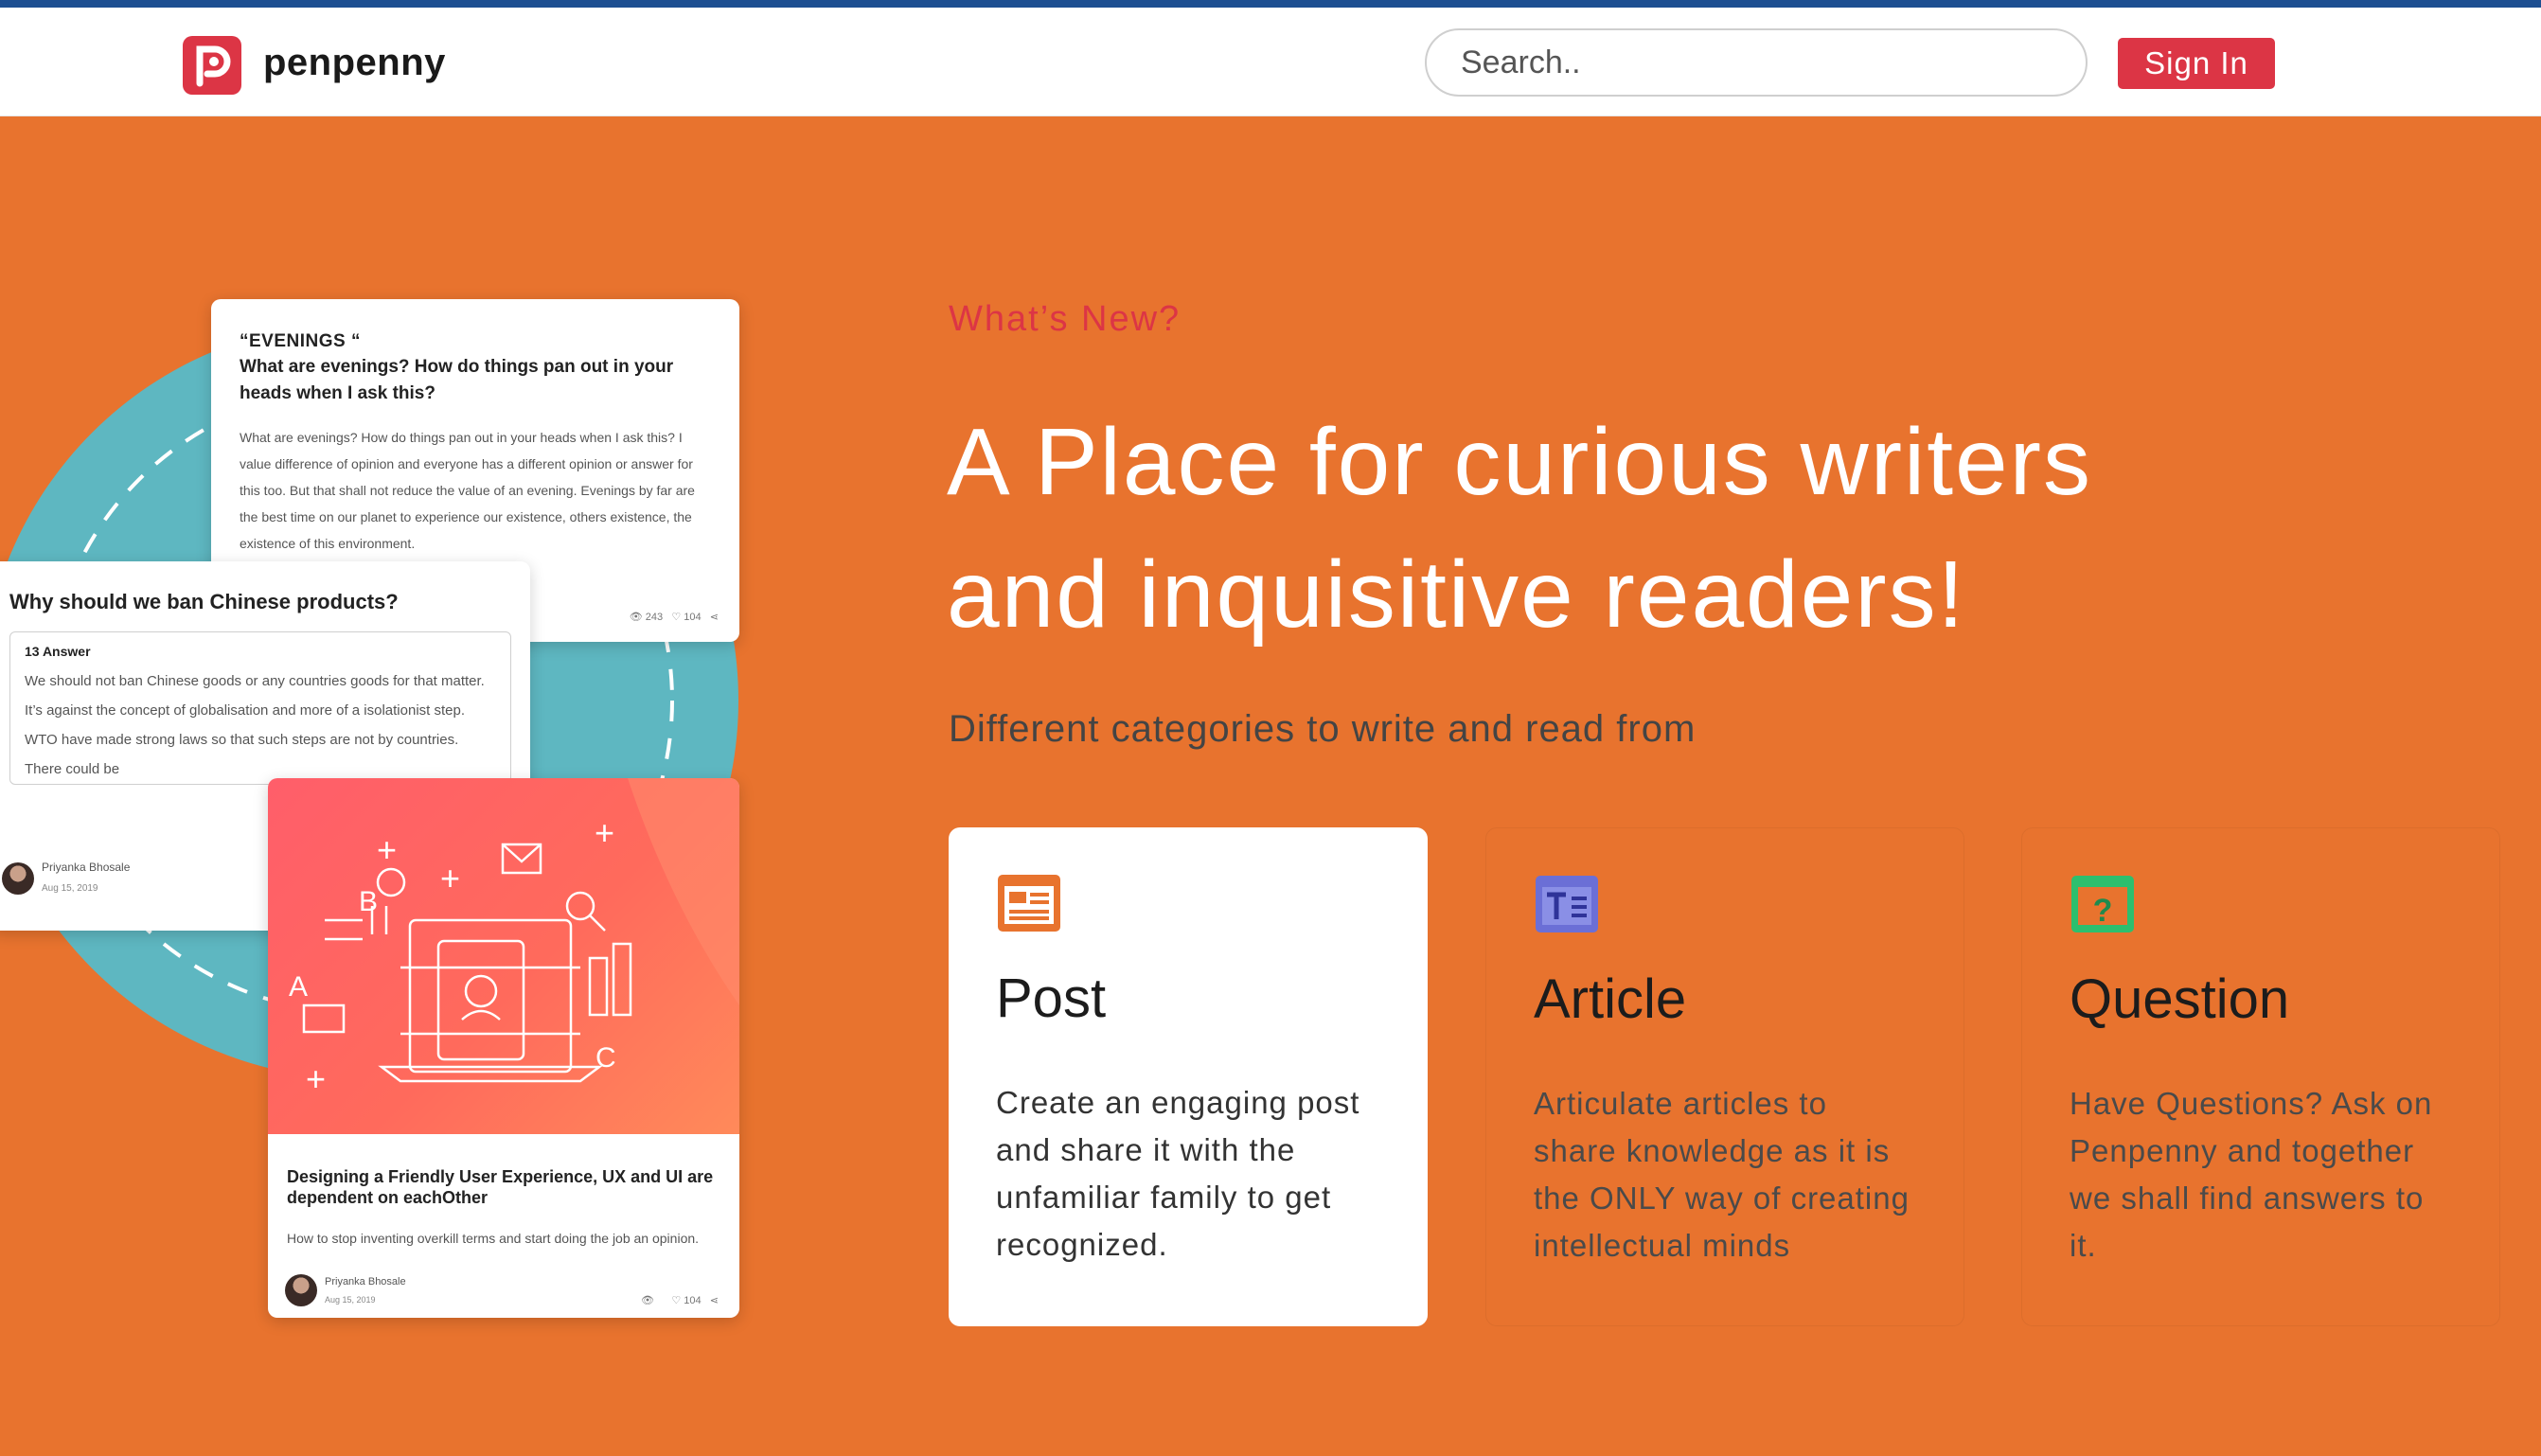  Describe the element at coordinates (605, 1058) in the screenshot. I see `letter-c-glyph: C` at that location.